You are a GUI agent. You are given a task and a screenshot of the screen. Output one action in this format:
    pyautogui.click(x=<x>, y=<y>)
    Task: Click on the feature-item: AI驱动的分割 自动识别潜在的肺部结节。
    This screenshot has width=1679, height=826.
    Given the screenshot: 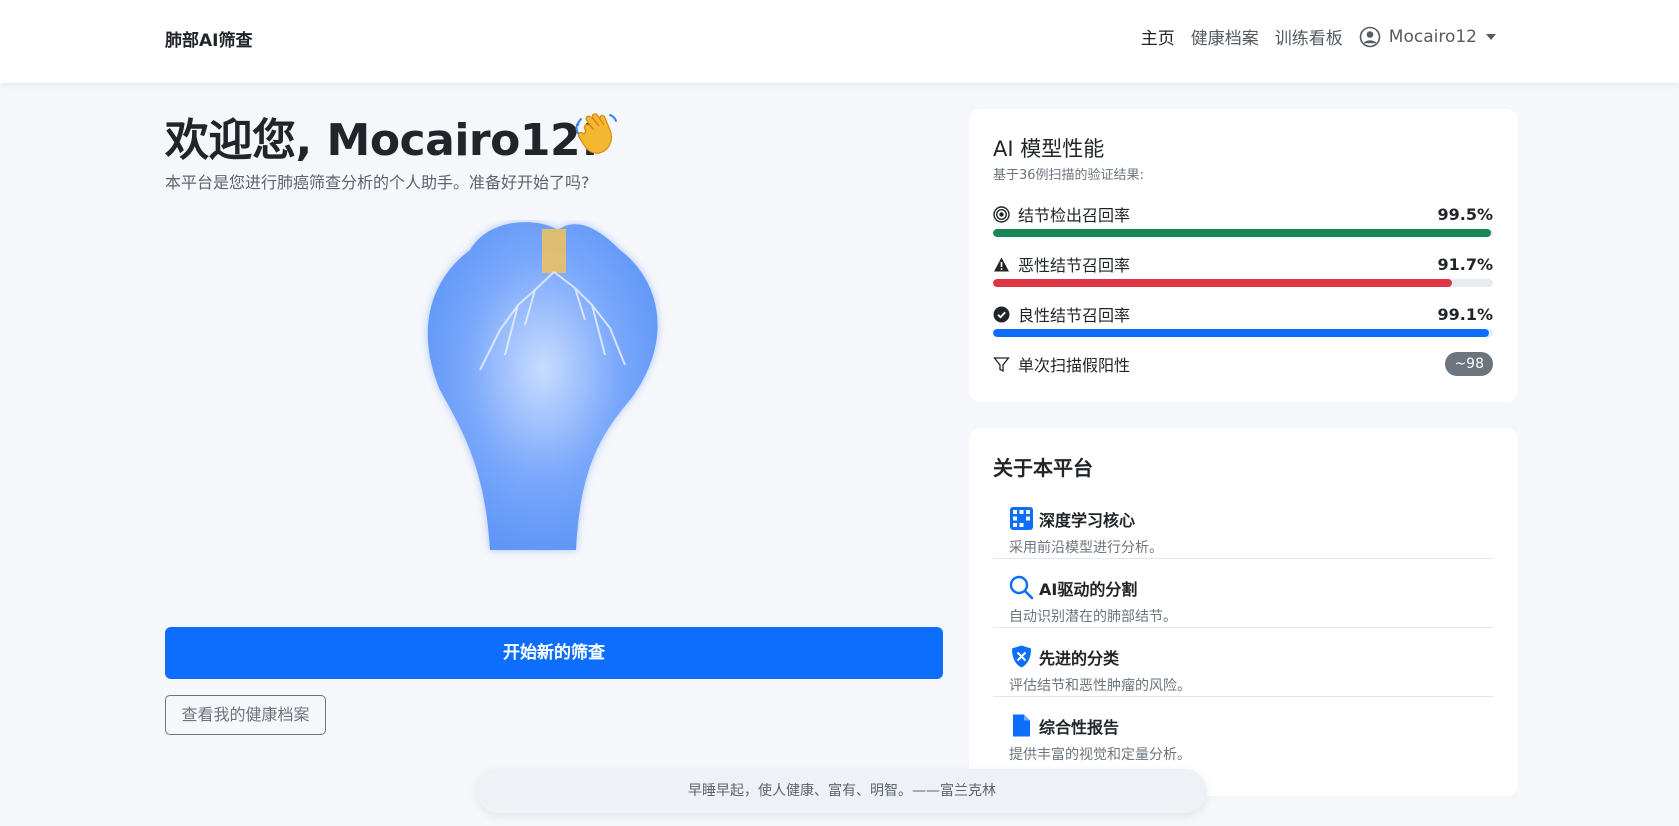 What is the action you would take?
    pyautogui.click(x=1243, y=593)
    